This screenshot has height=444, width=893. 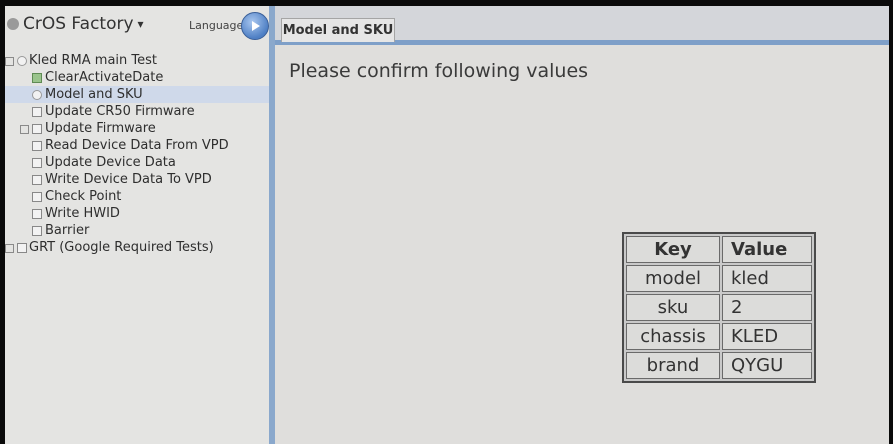 I want to click on tree-item-label: Update CR50 Firmware, so click(x=120, y=111).